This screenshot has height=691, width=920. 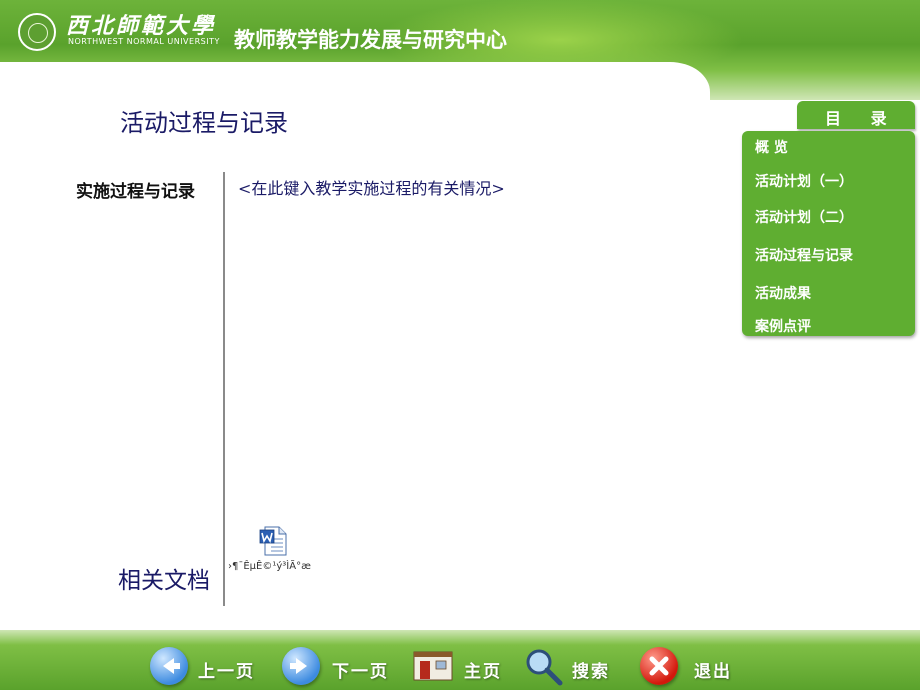 I want to click on center-title: 教师教学能力发展与研究中心, so click(x=370, y=40).